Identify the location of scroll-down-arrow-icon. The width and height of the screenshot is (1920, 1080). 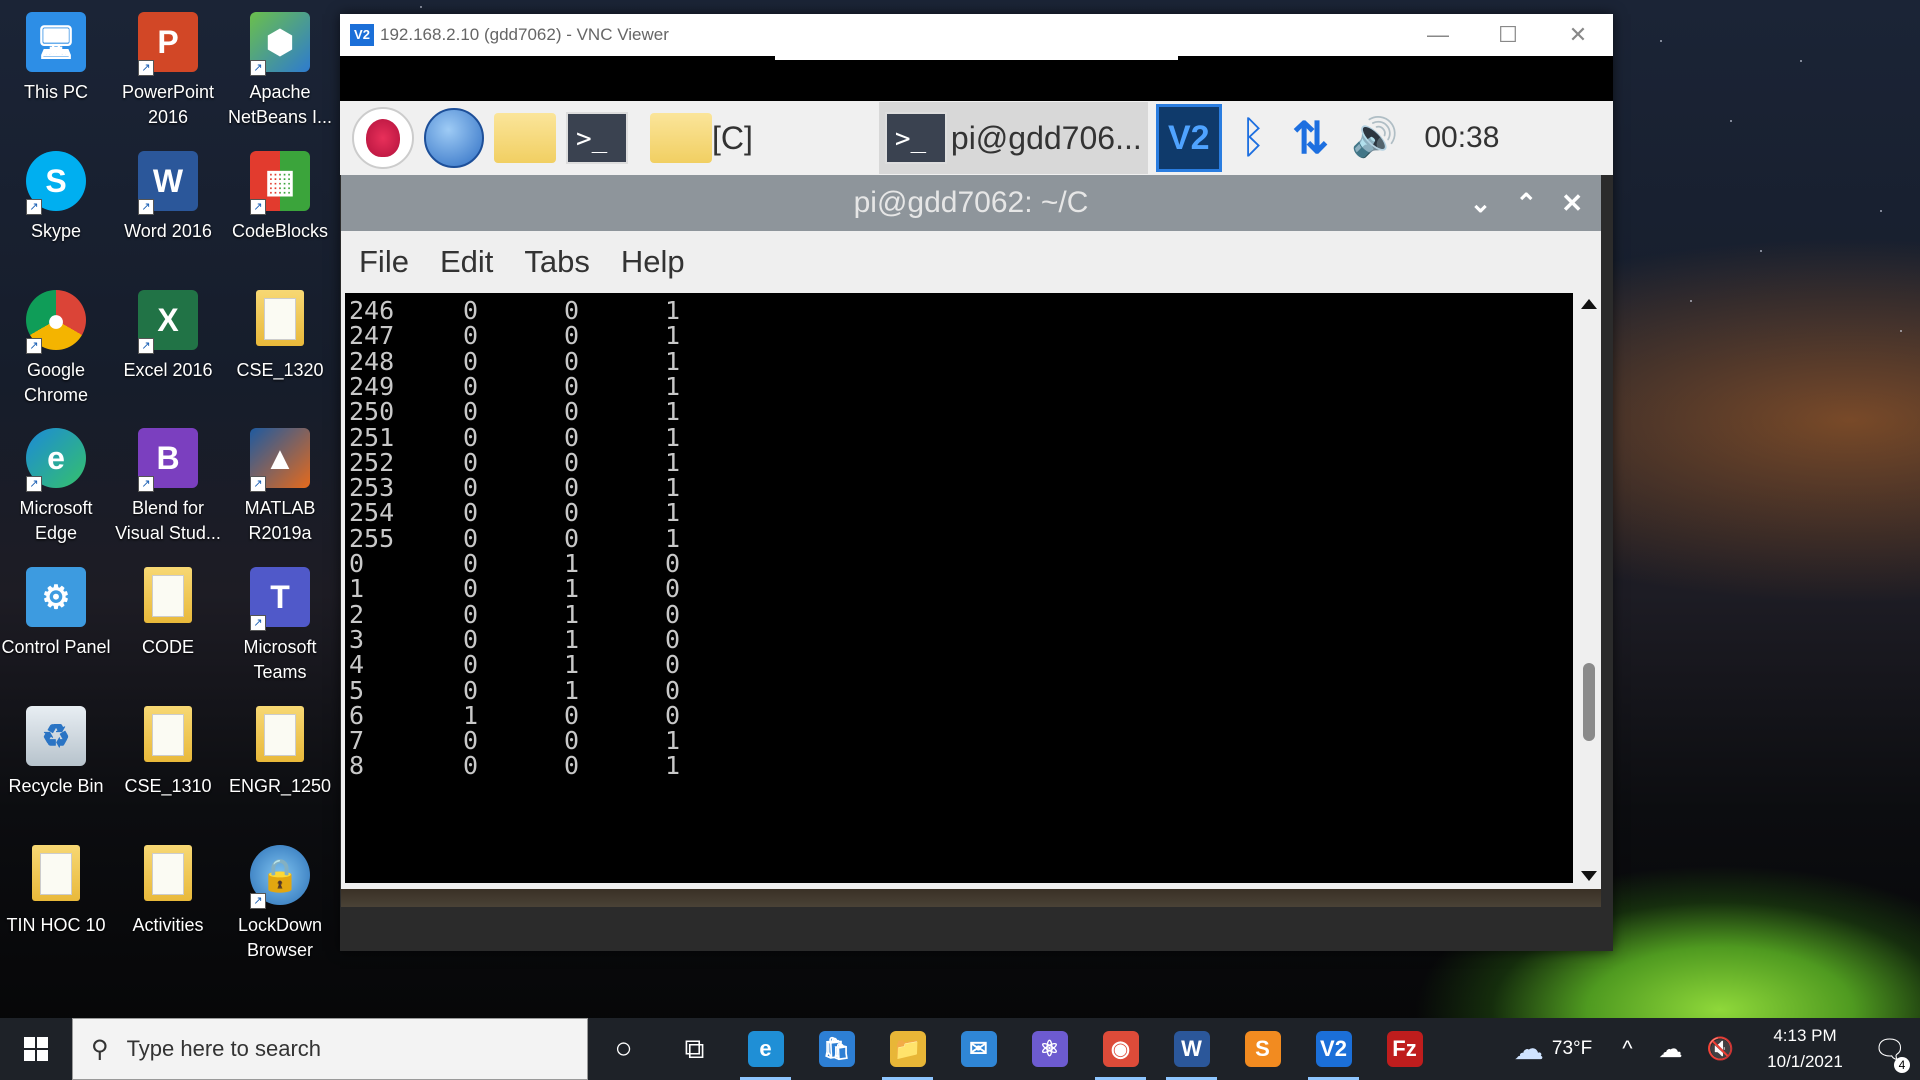
(1589, 876).